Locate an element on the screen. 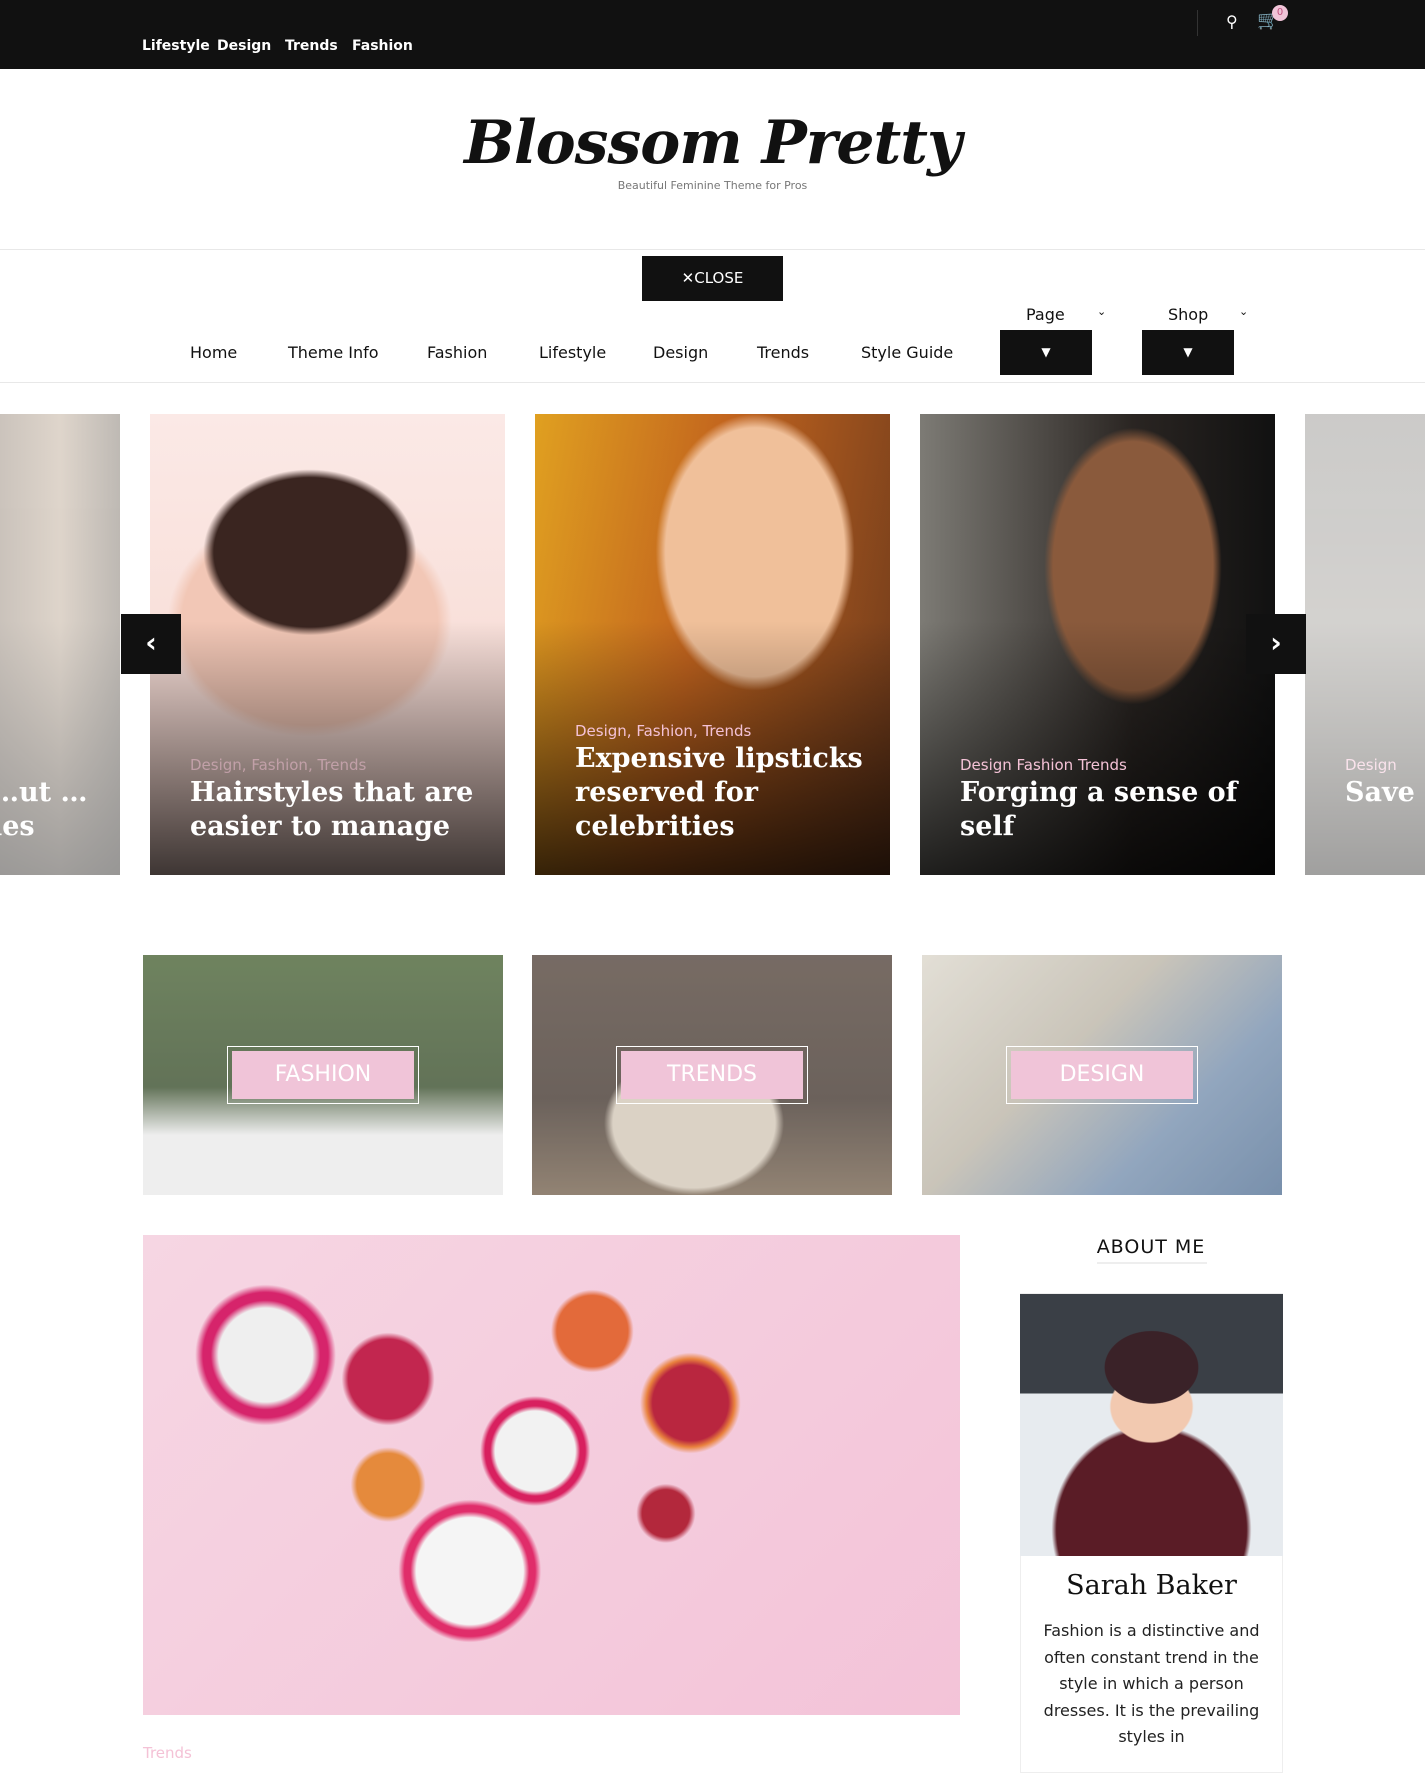  chevron-left-icon: ‹ is located at coordinates (151, 642).